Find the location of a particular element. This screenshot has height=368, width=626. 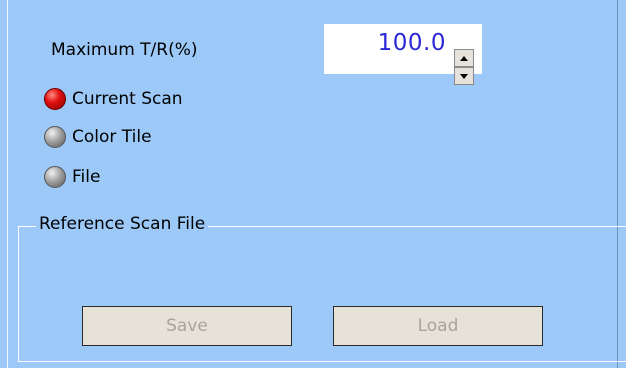

panel-left-edge is located at coordinates (7, 184).